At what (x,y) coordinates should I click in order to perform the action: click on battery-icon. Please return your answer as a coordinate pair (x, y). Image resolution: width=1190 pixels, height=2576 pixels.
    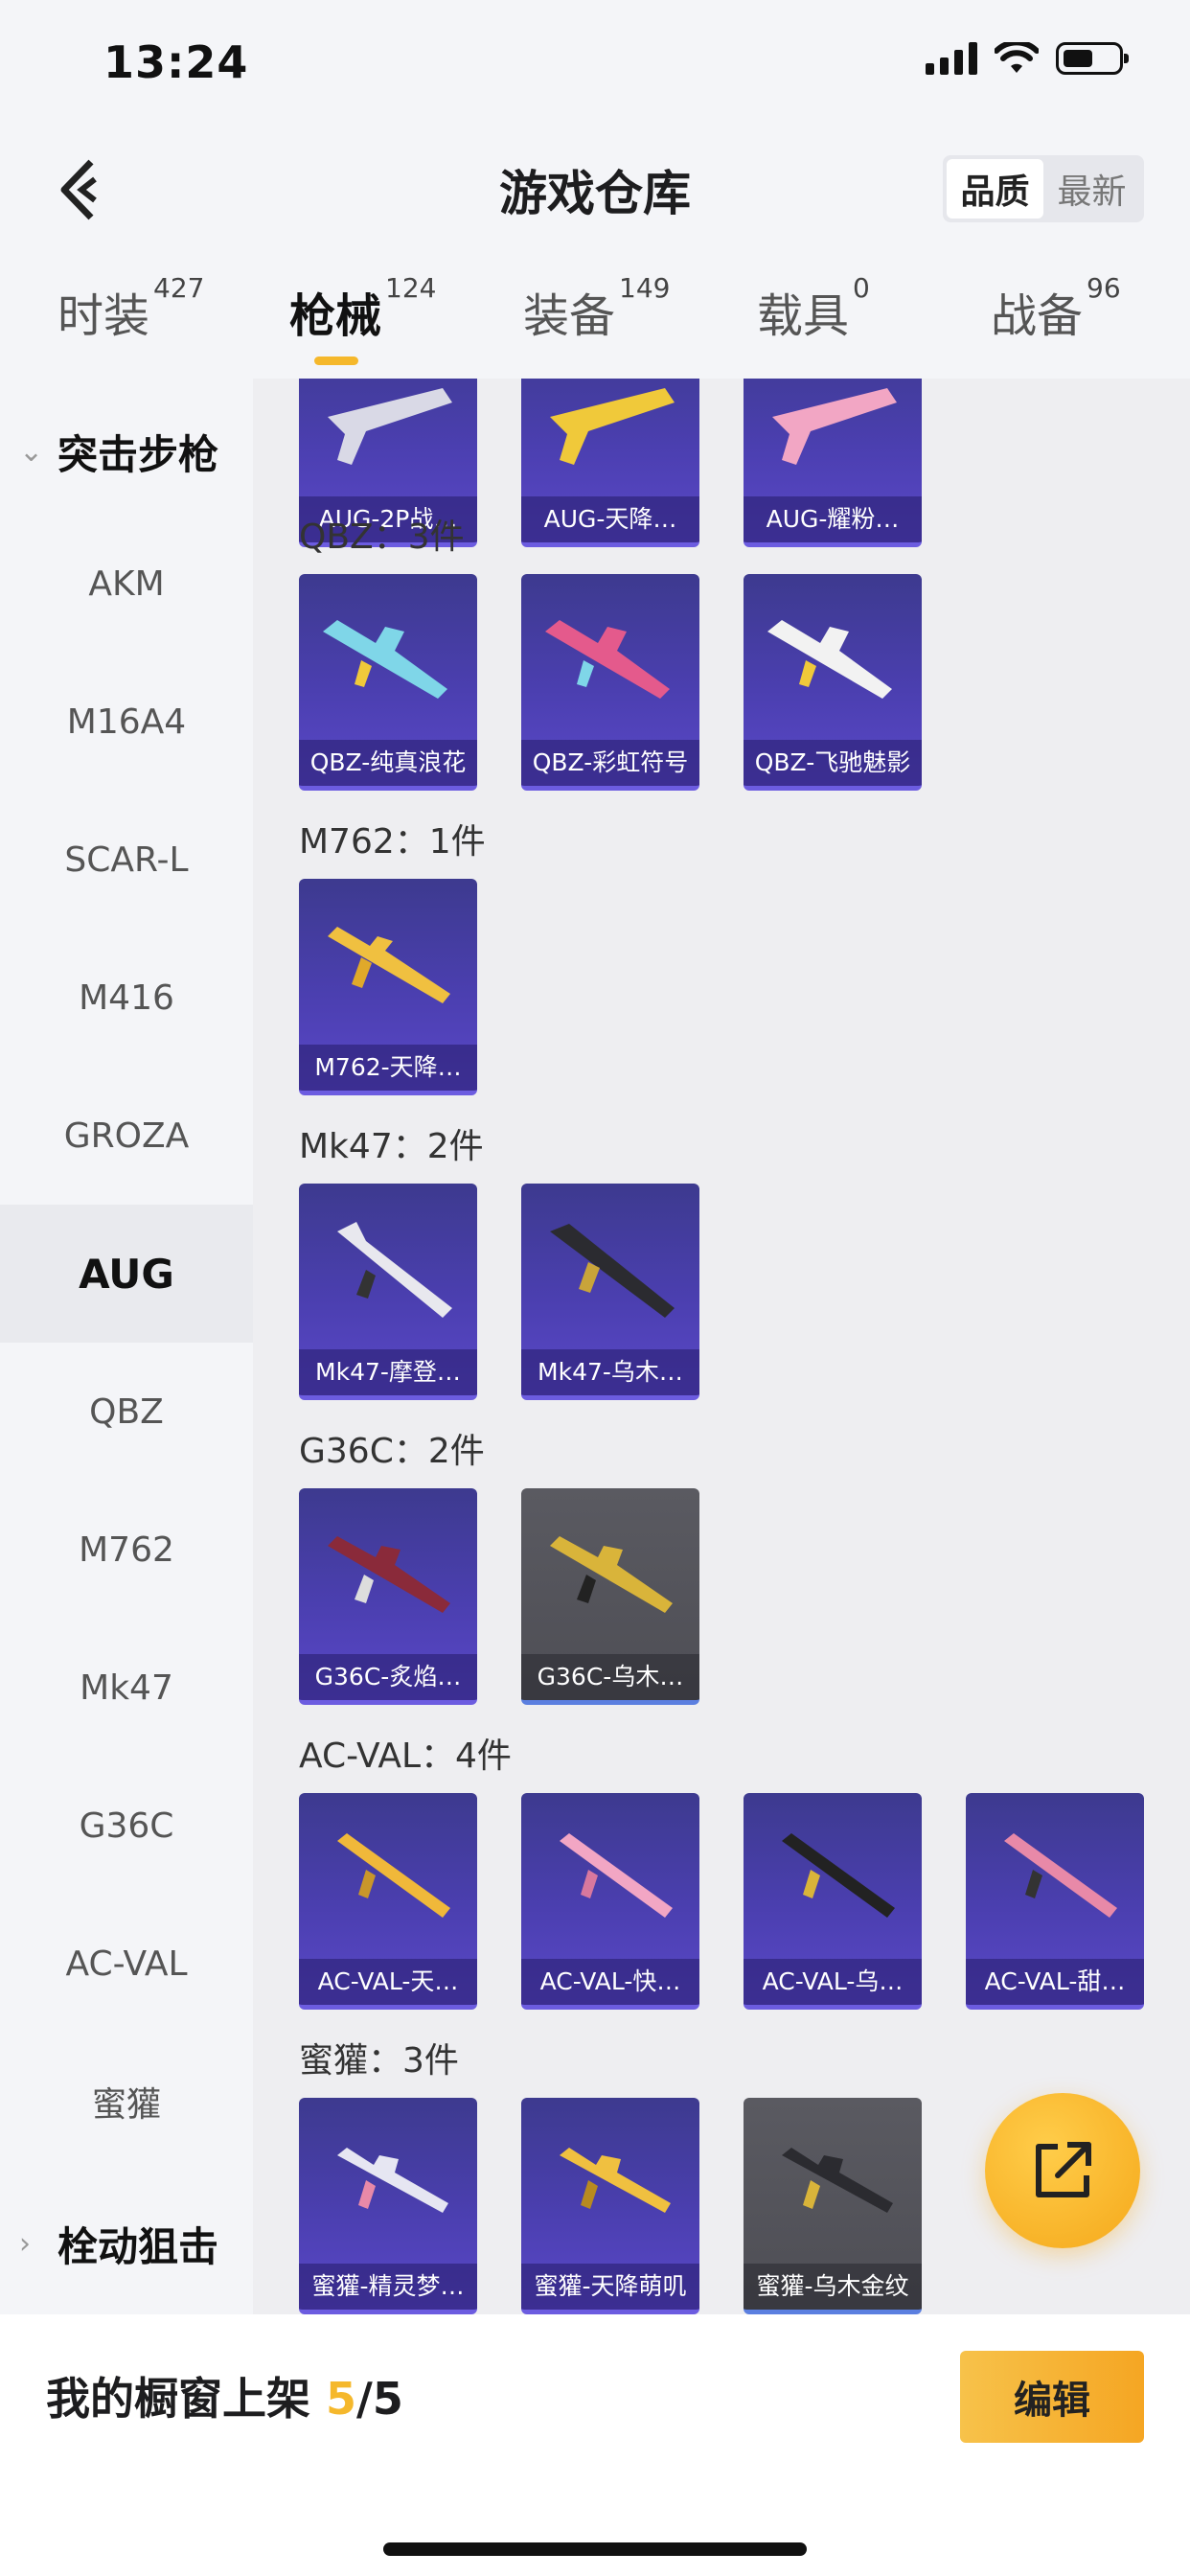
    Looking at the image, I should click on (1093, 58).